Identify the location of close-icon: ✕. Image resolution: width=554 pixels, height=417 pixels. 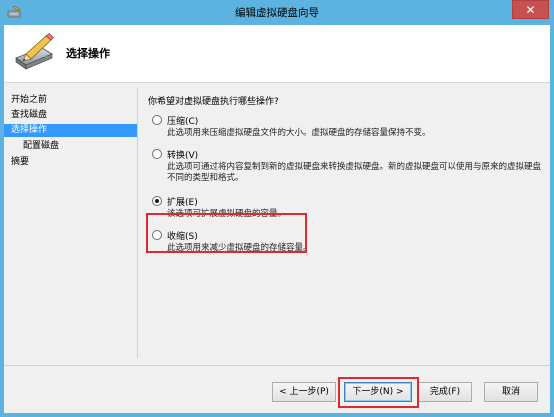
(530, 10).